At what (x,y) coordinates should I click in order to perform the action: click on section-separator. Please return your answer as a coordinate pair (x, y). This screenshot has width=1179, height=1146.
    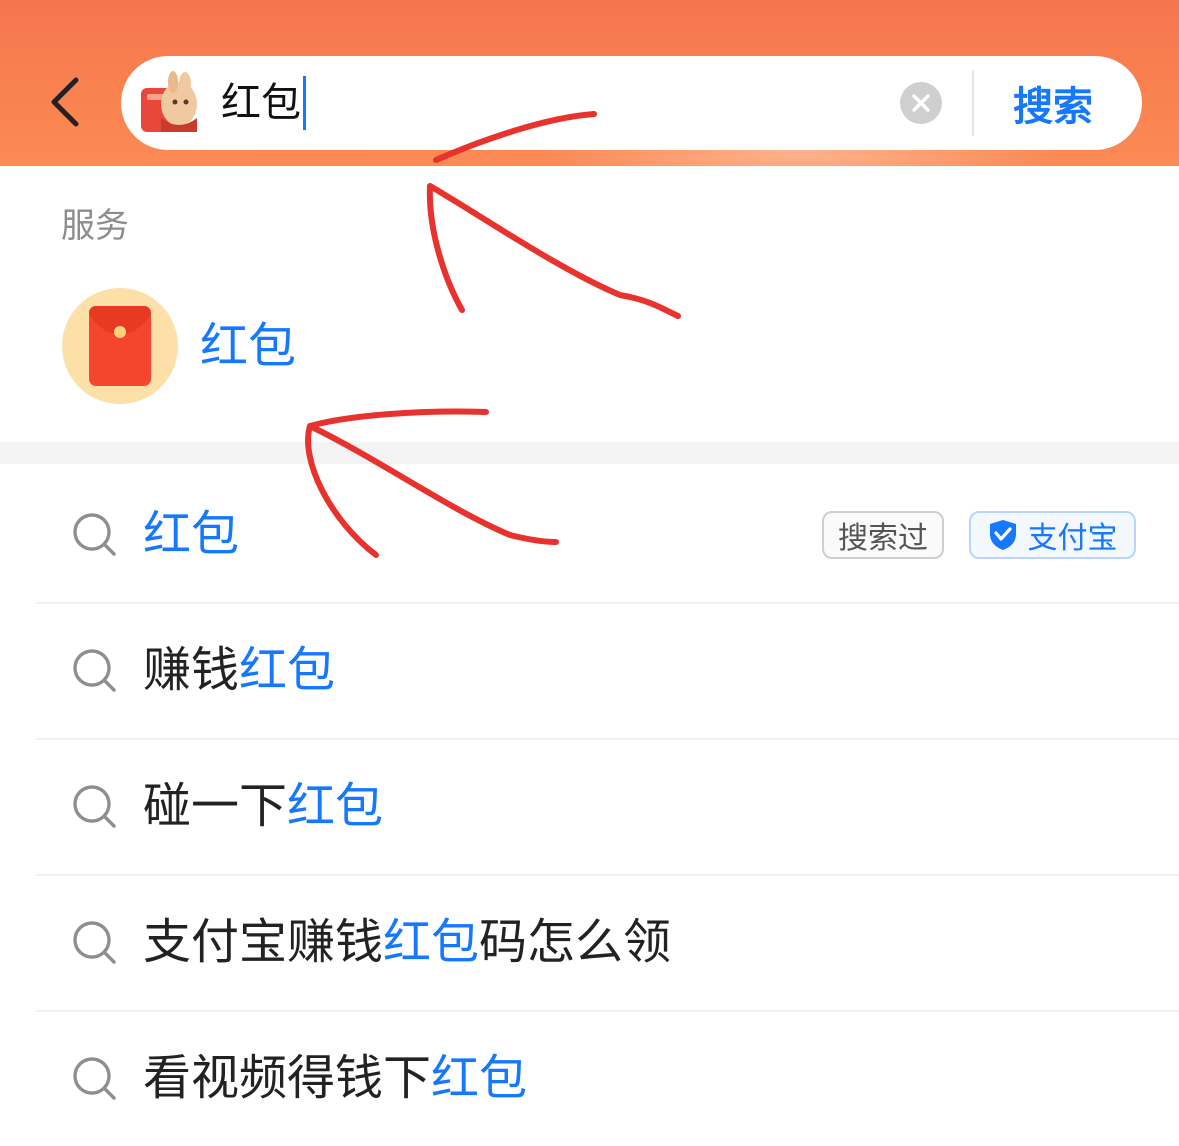
    Looking at the image, I should click on (589, 453).